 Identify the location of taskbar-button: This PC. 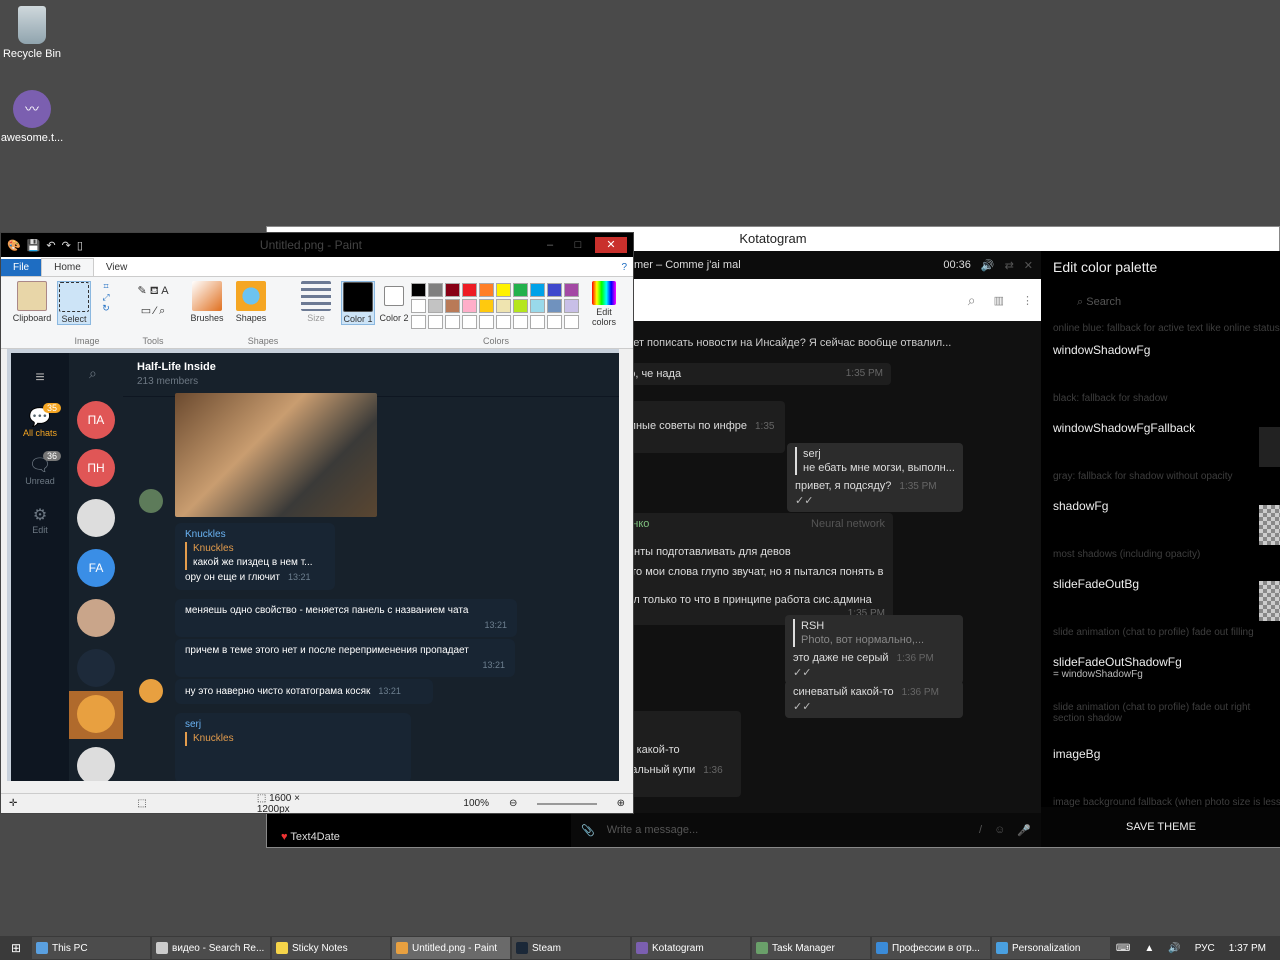
(91, 948).